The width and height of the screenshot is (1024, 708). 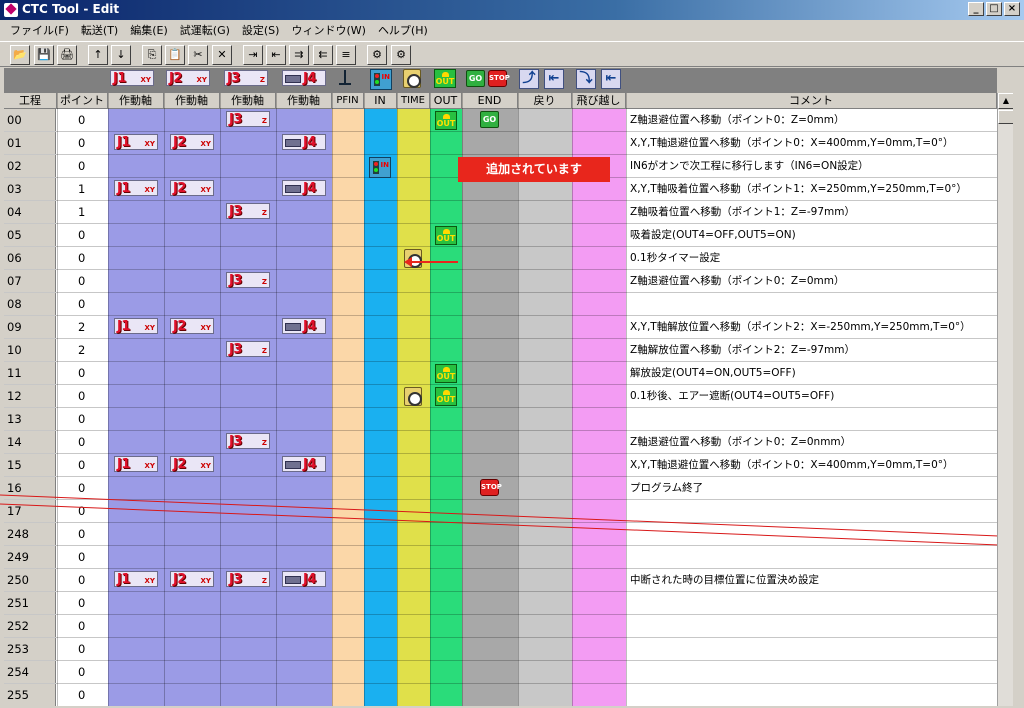 I want to click on comment-cell: 解放設定(OUT4=ON,OUT5=OFF), so click(x=713, y=373).